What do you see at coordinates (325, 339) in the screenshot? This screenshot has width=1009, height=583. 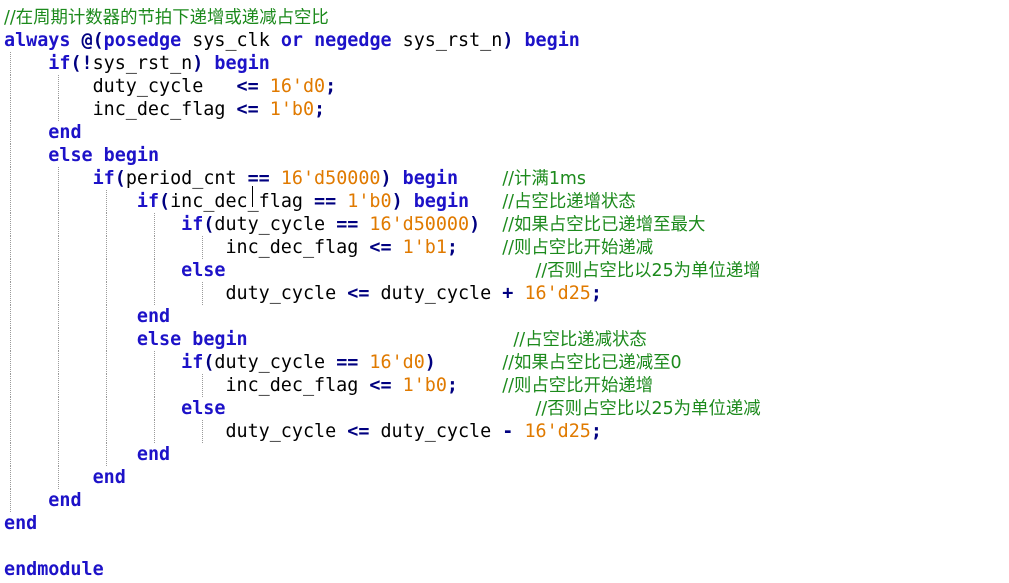 I see `code-line: else begin //占空比递减状态` at bounding box center [325, 339].